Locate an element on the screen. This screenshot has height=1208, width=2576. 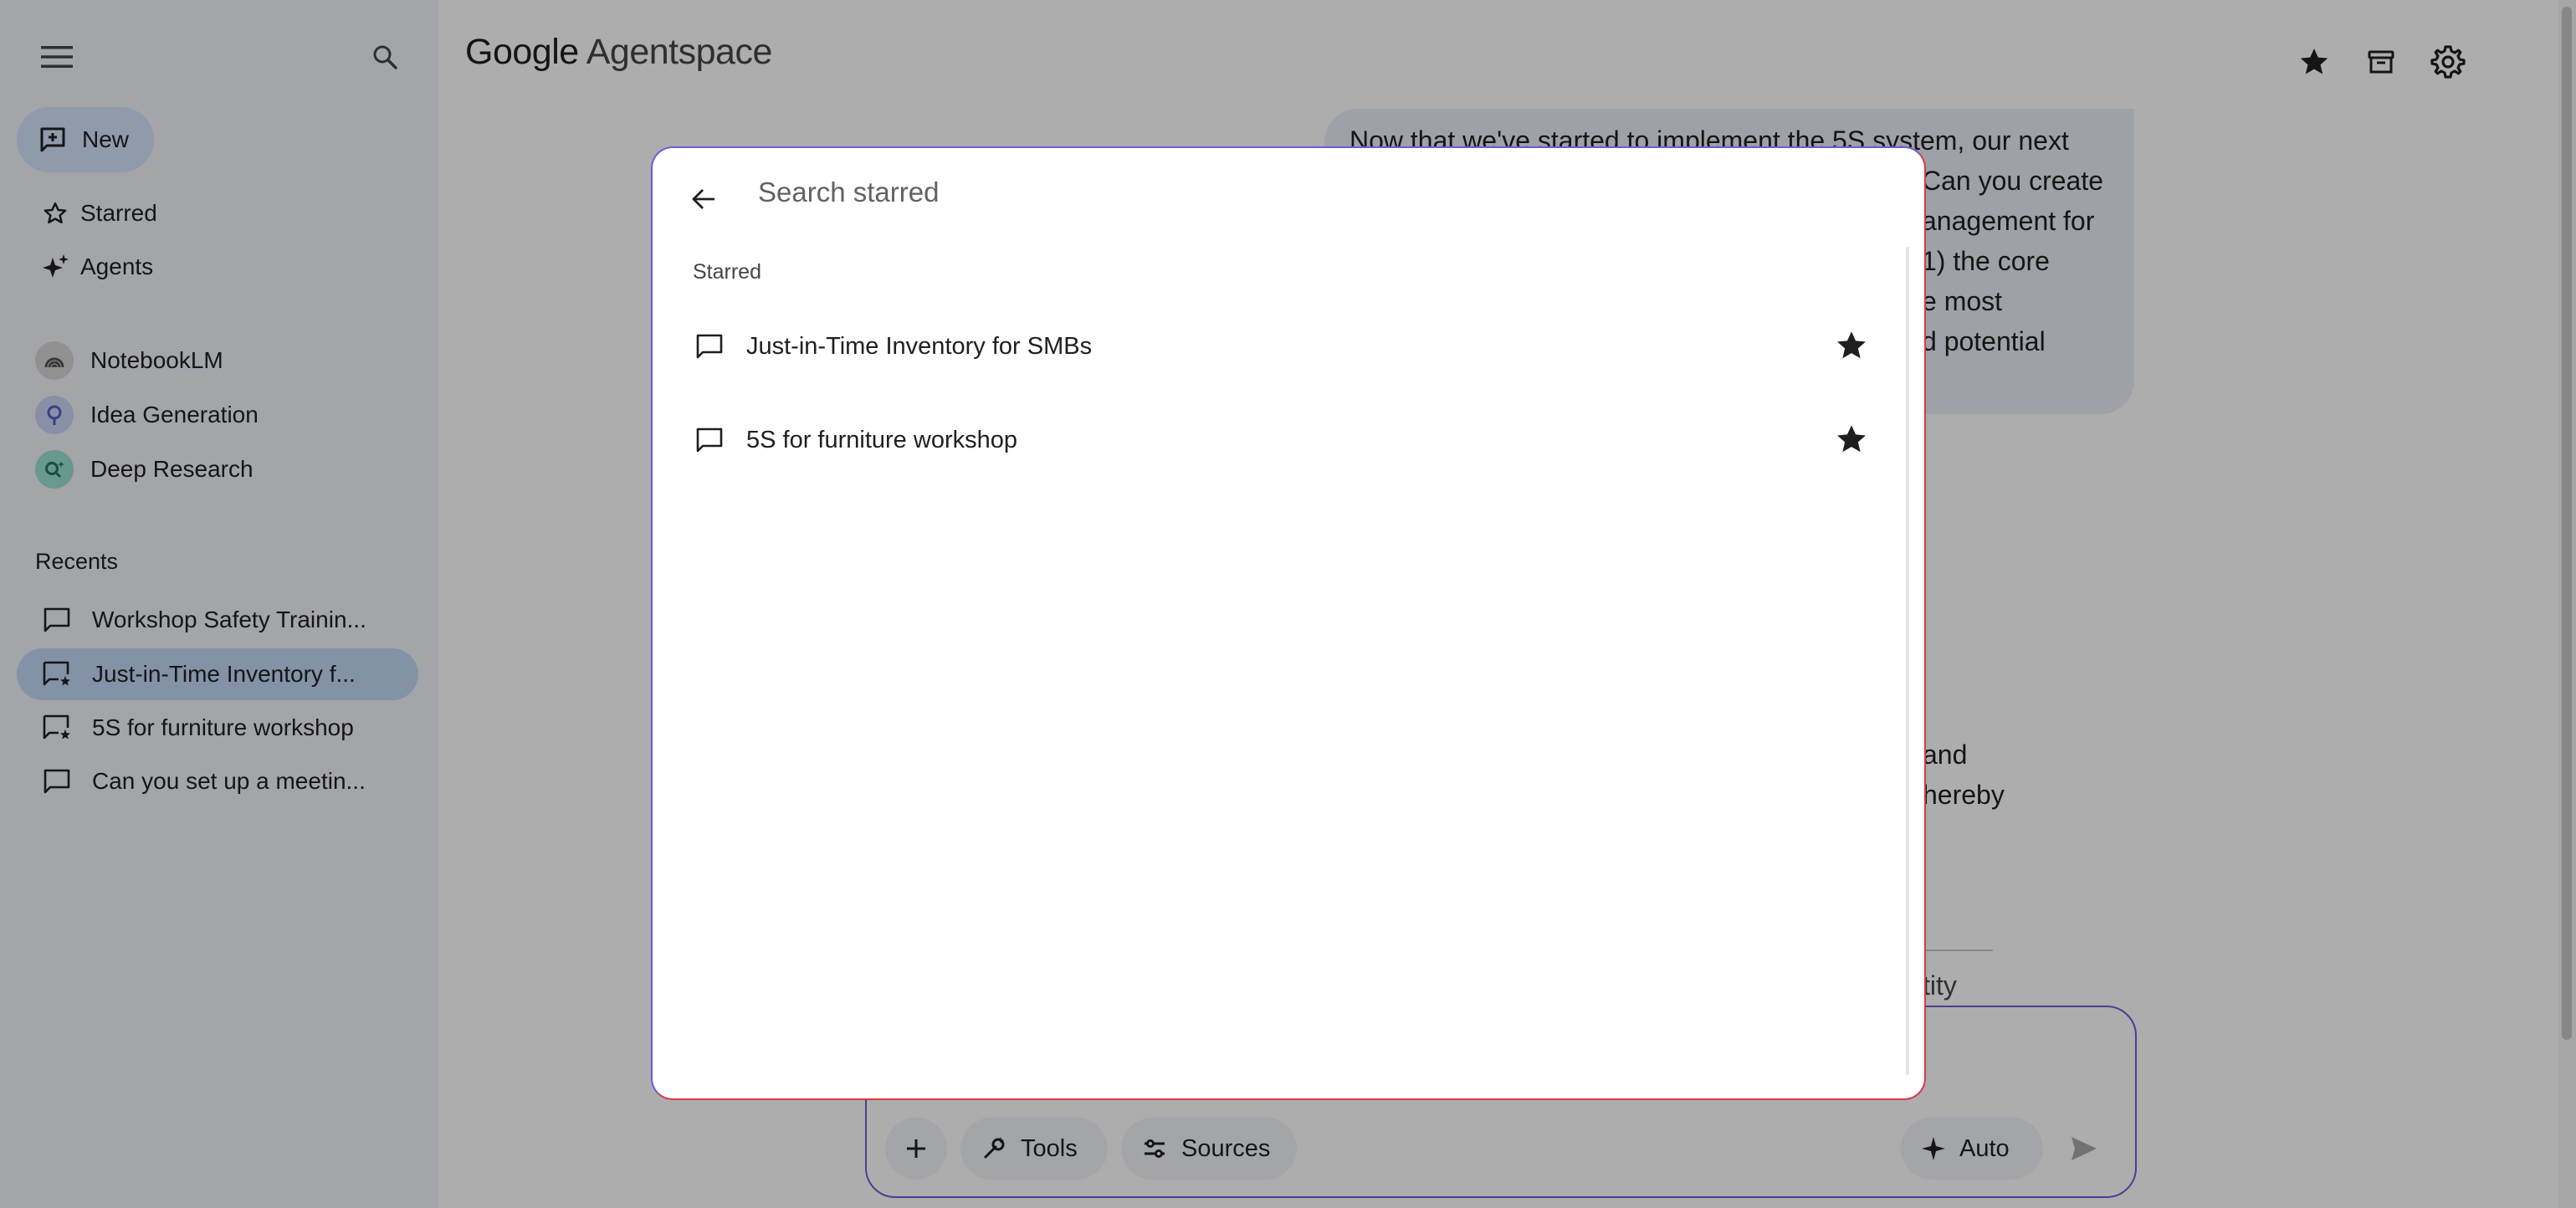
starred-section-label: Starred is located at coordinates (727, 272).